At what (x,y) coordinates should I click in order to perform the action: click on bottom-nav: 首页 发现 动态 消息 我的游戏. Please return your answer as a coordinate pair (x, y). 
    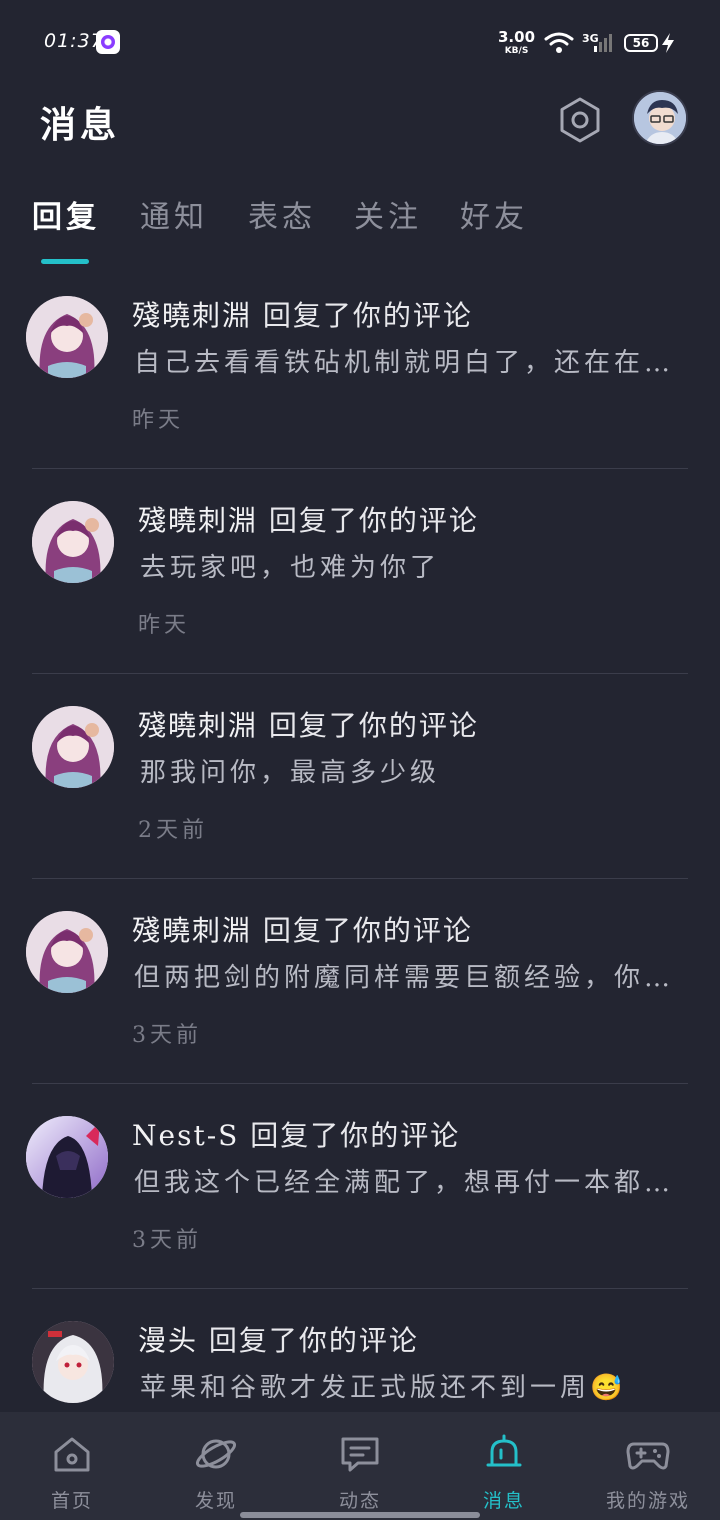
    Looking at the image, I should click on (360, 1466).